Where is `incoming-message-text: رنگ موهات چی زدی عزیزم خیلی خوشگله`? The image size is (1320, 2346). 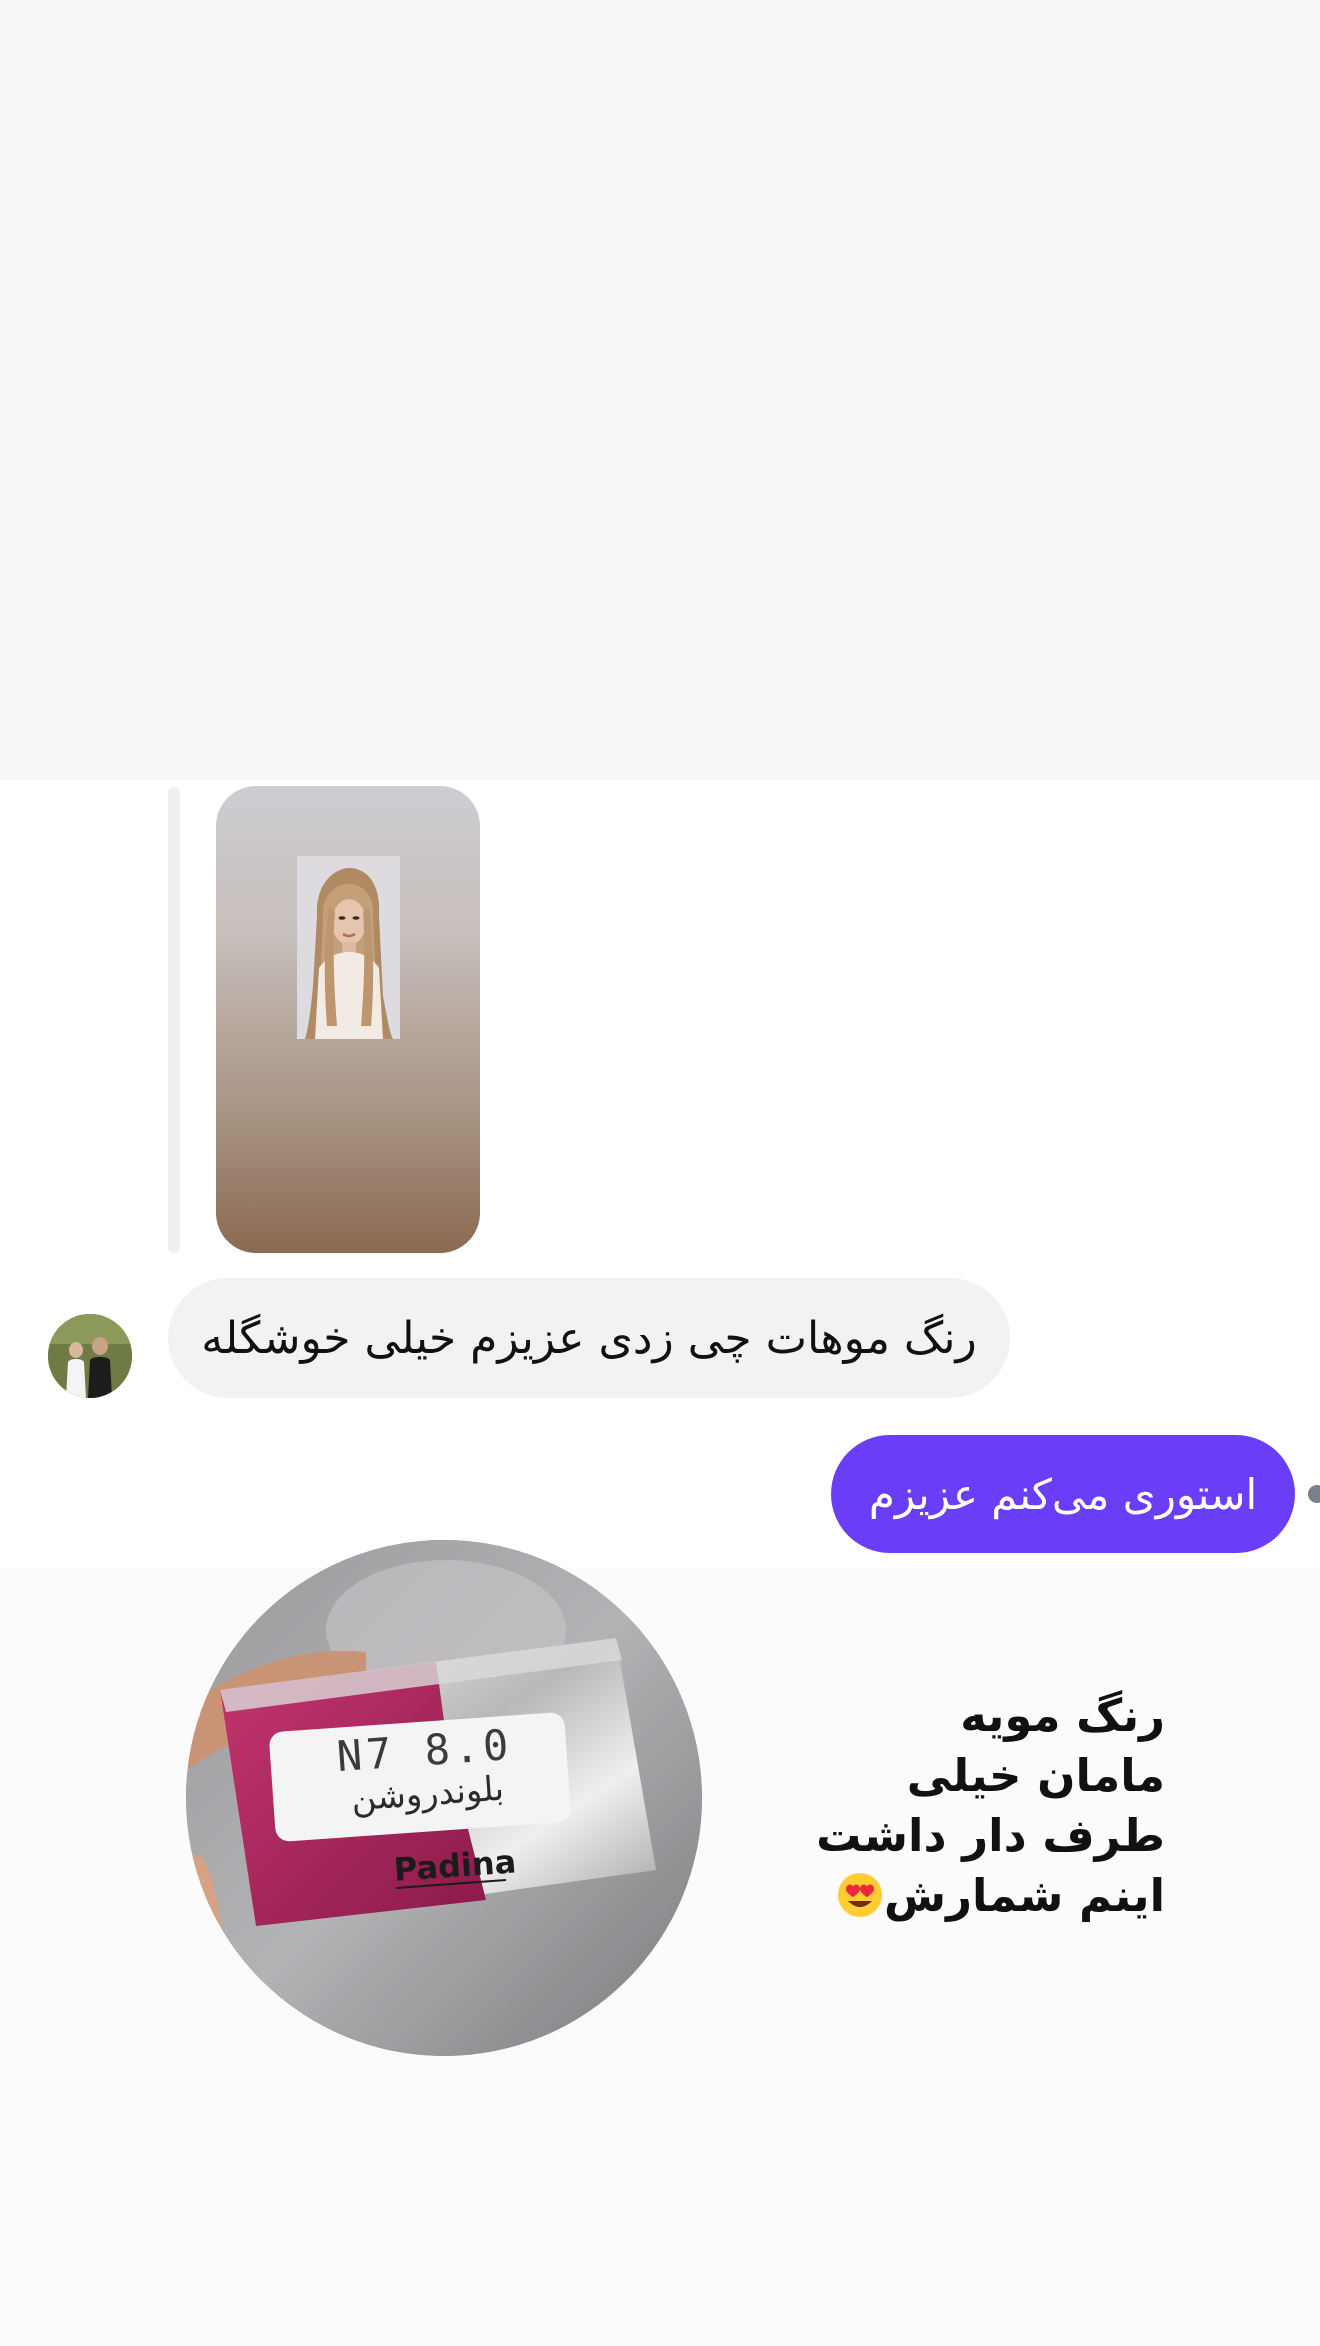 incoming-message-text: رنگ موهات چی زدی عزیزم خیلی خوشگله is located at coordinates (589, 1338).